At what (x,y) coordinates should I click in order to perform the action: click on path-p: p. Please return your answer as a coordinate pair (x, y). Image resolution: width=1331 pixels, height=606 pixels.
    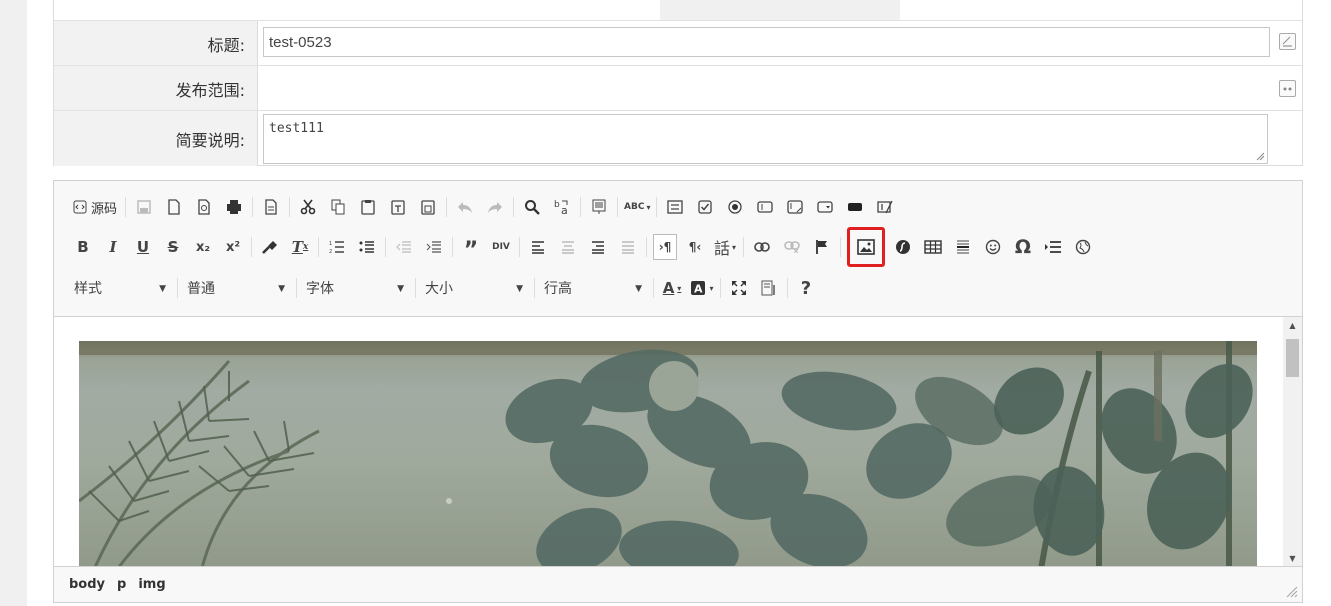
    Looking at the image, I should click on (121, 584).